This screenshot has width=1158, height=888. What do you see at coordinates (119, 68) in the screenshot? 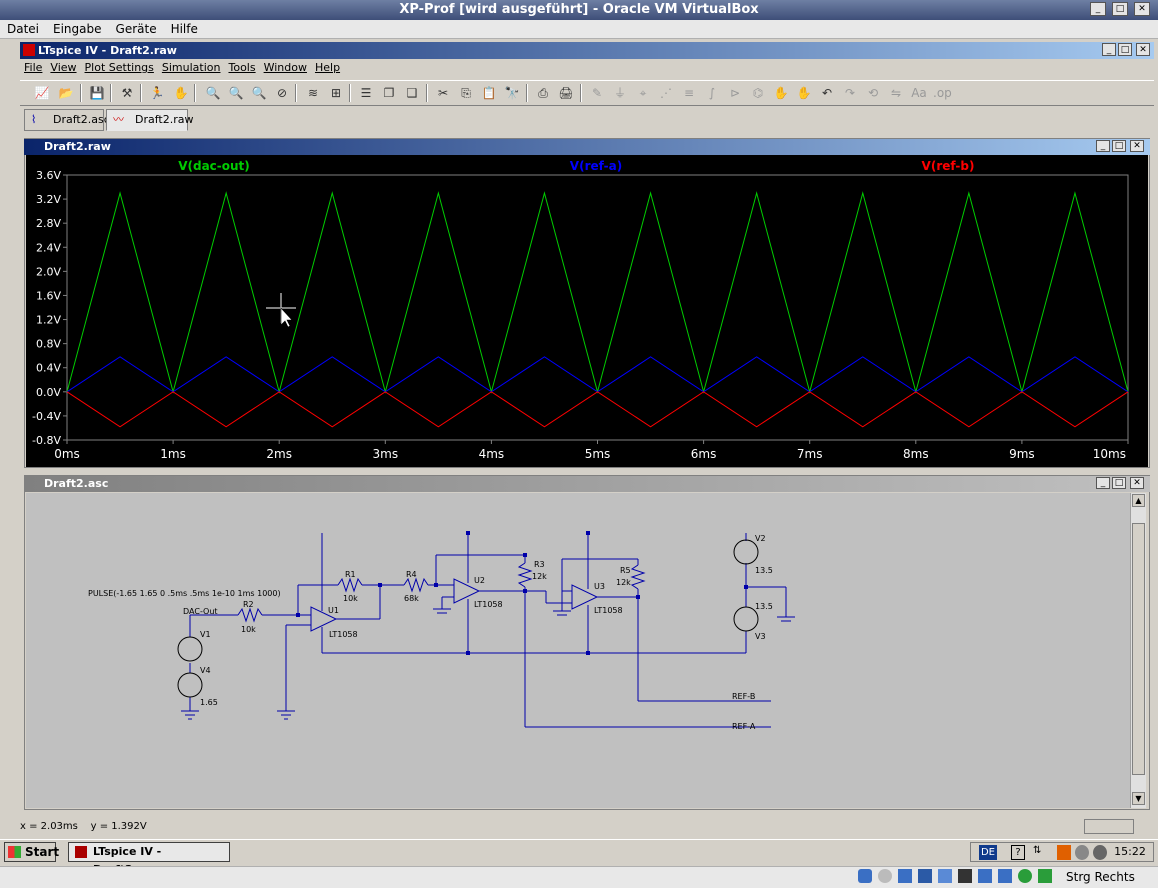
I see `menu-plot-settings: Plot Settings` at bounding box center [119, 68].